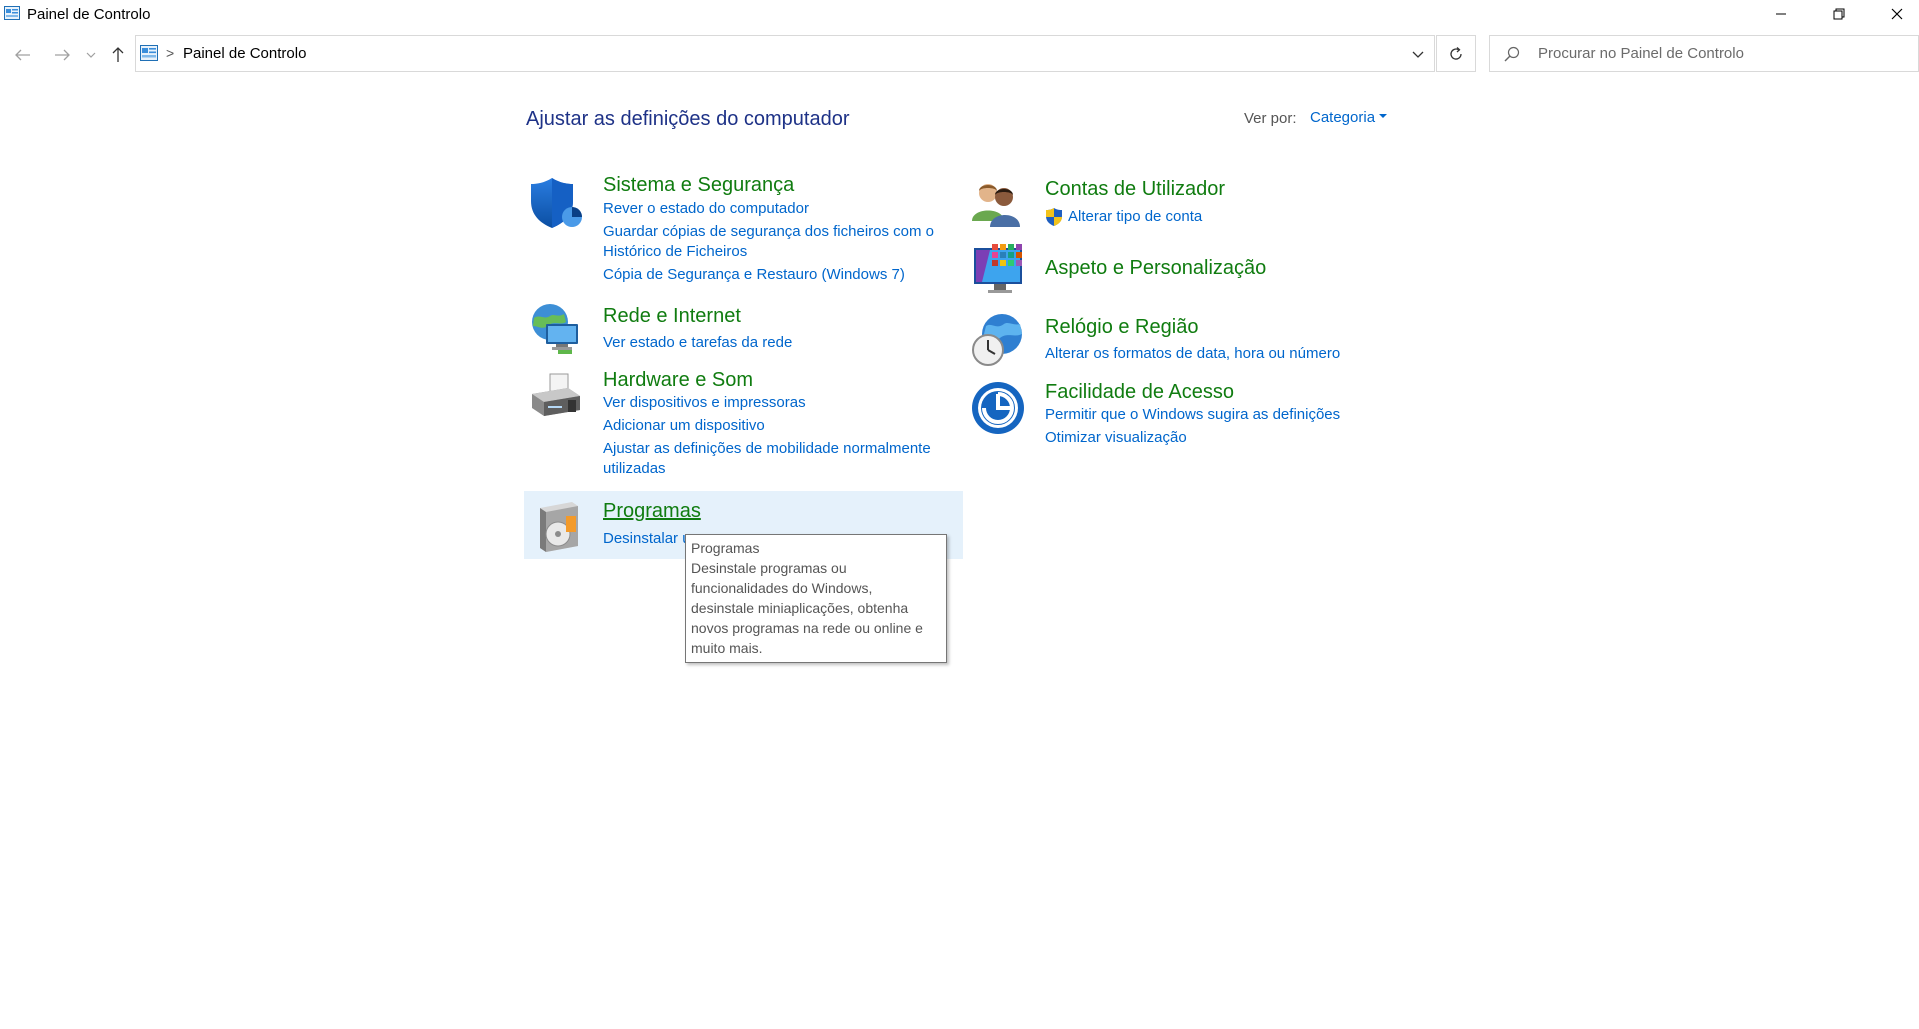  What do you see at coordinates (998, 268) in the screenshot?
I see `appearance-icon` at bounding box center [998, 268].